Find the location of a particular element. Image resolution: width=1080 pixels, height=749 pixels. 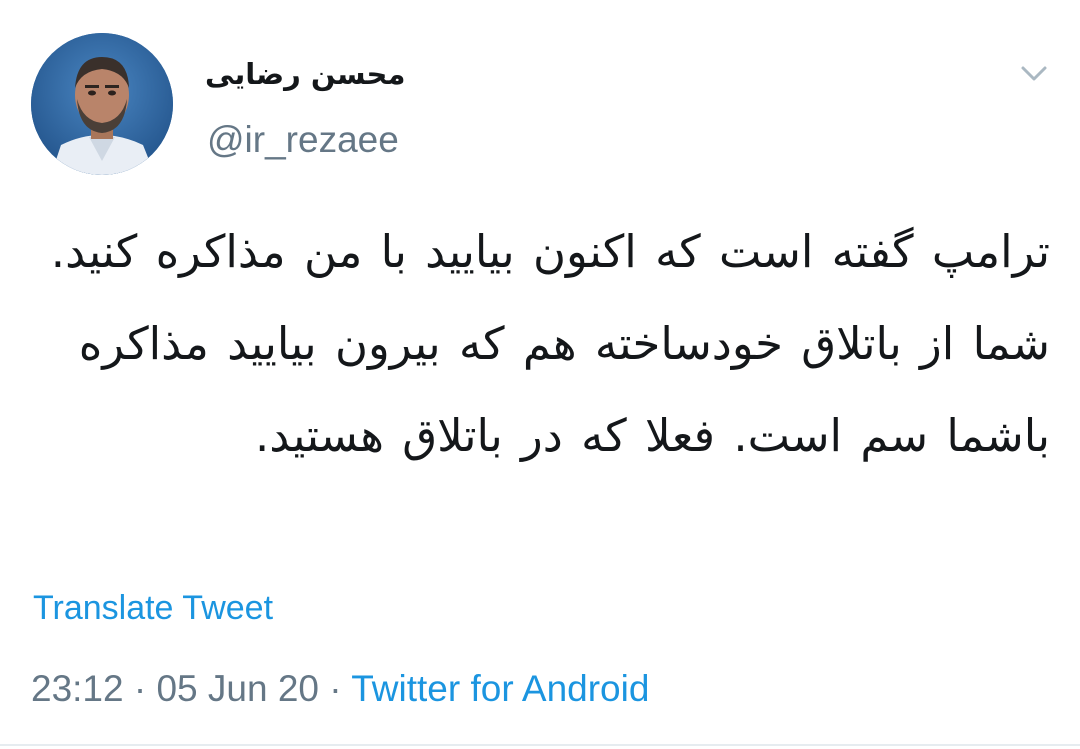

avatar is located at coordinates (102, 104).